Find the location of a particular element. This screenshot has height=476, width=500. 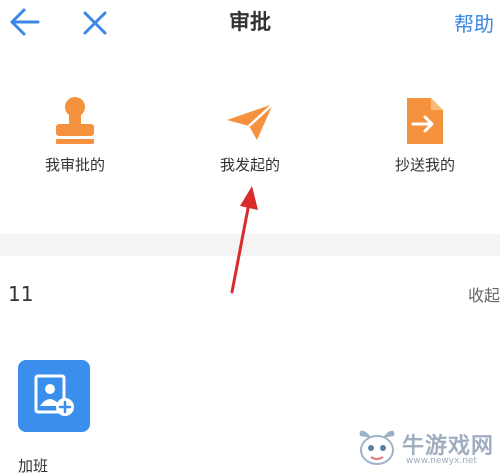

watermark-url: www.newyx.net is located at coordinates (442, 461).